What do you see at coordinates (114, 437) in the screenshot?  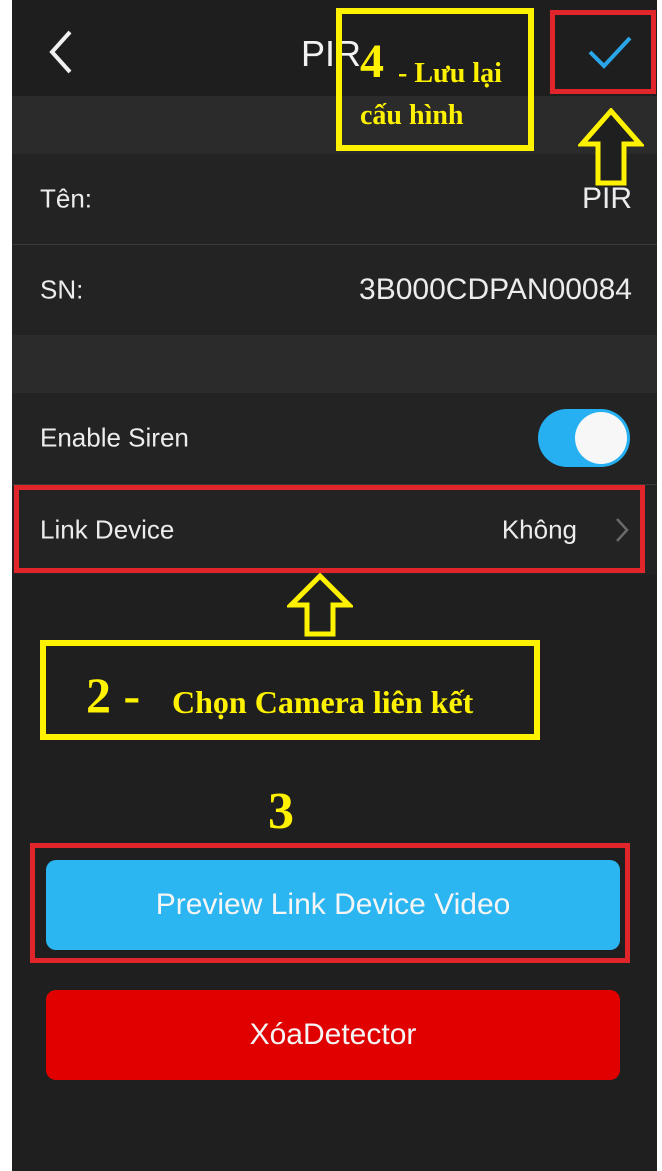 I see `siren-label: Enable Siren` at bounding box center [114, 437].